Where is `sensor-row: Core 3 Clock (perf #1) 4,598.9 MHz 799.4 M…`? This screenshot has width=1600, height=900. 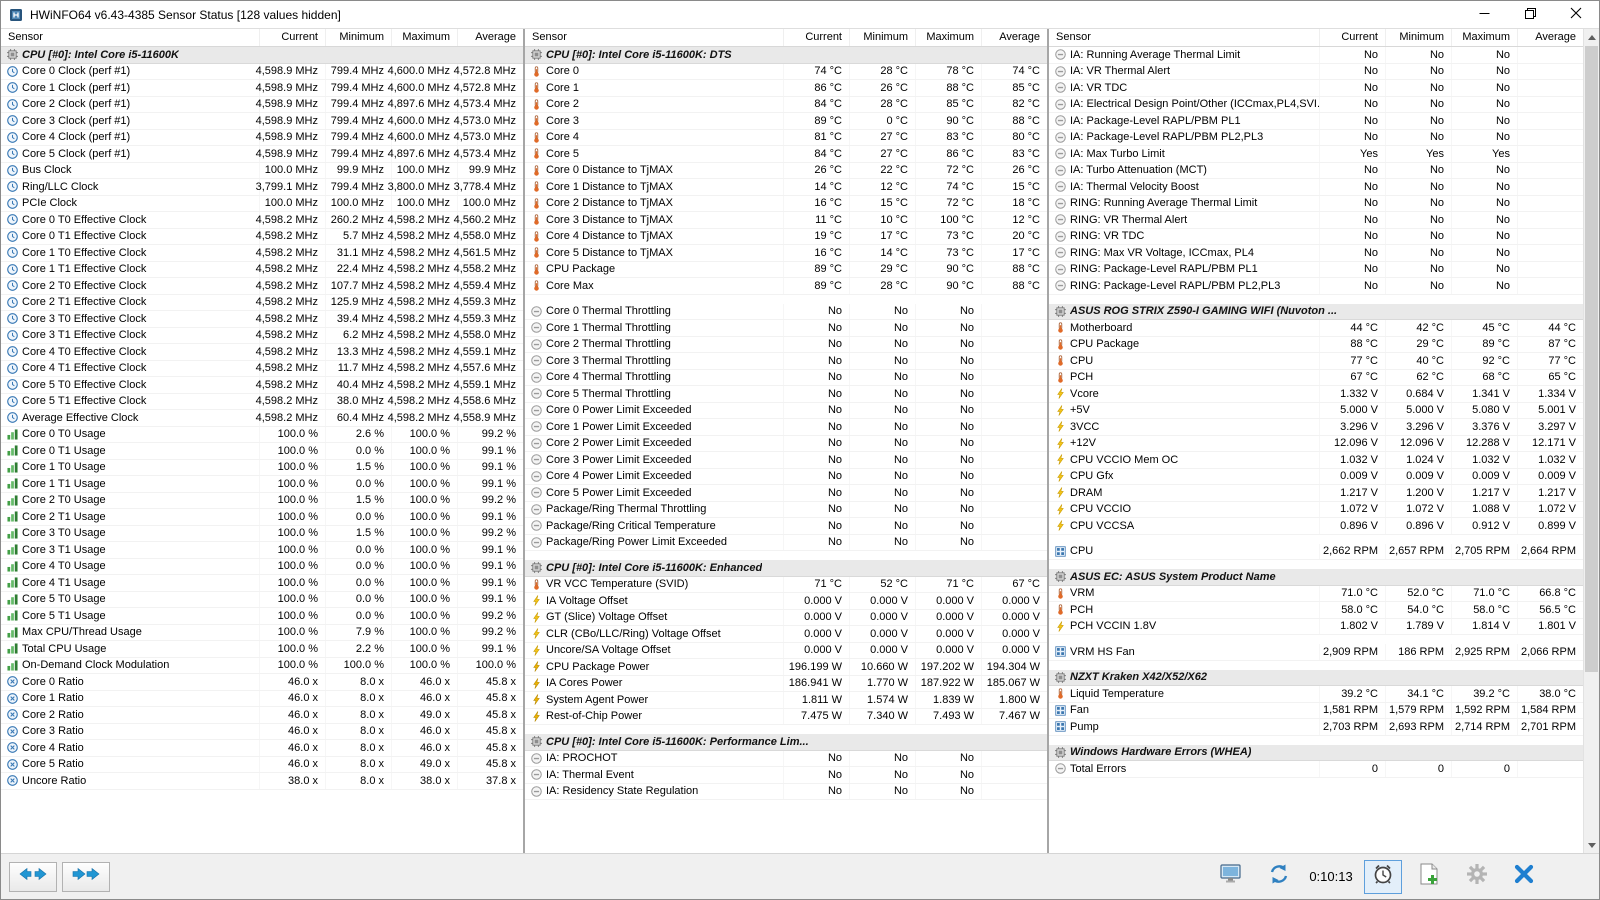
sensor-row: Core 3 Clock (perf #1) 4,598.9 MHz 799.4 M… is located at coordinates (262, 121).